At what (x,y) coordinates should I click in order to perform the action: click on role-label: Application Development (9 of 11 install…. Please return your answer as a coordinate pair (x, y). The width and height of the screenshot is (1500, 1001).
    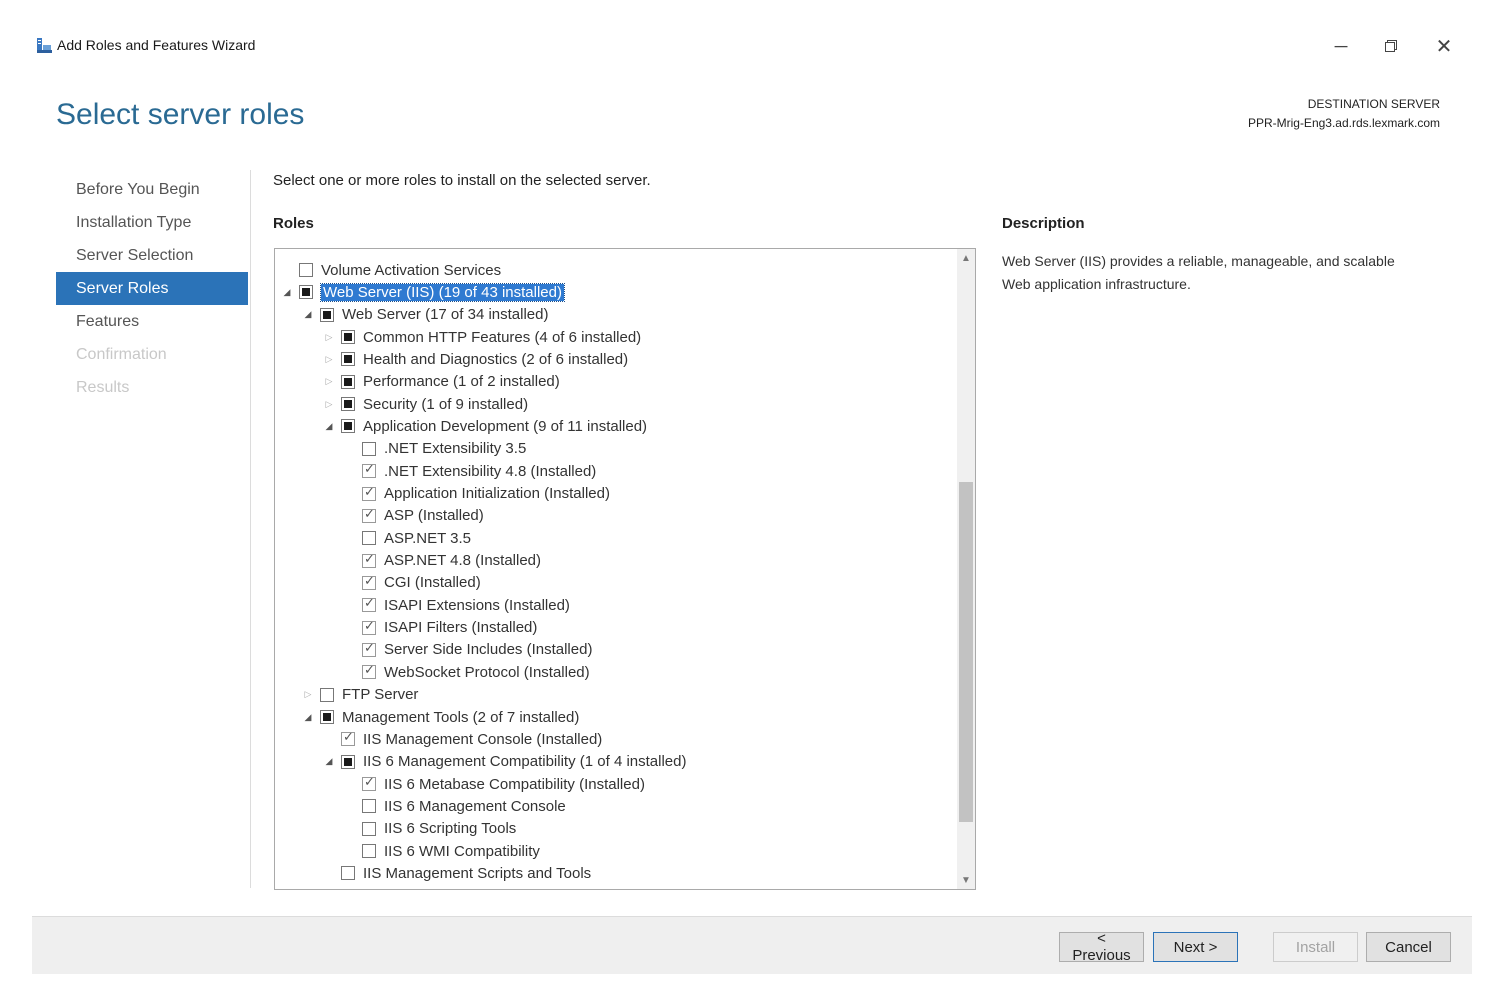
    Looking at the image, I should click on (505, 426).